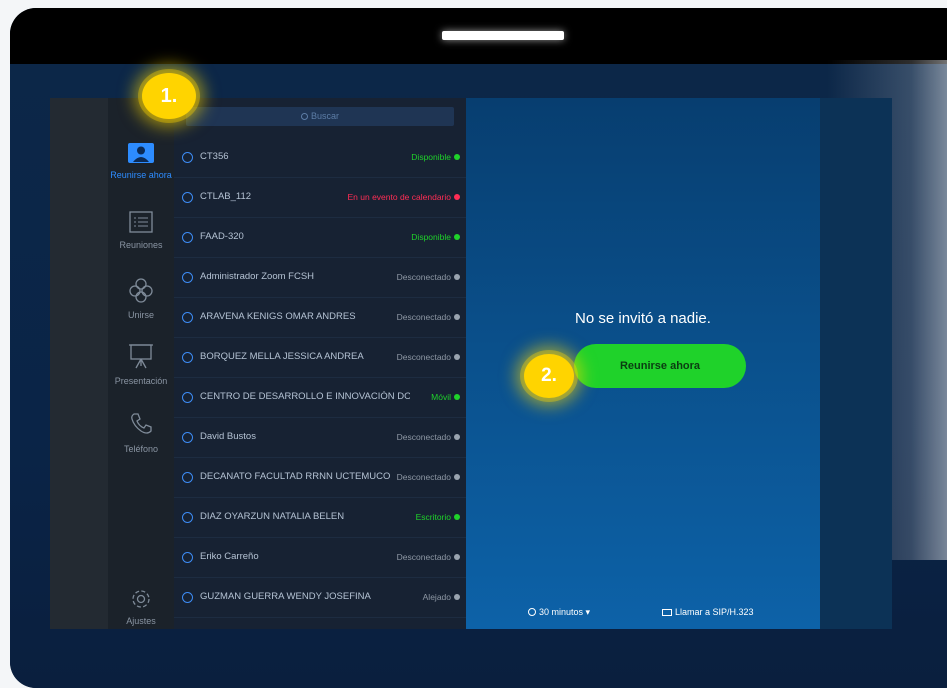 This screenshot has height=688, width=947. Describe the element at coordinates (643, 617) in the screenshot. I see `meeting-footer: 30 minutos ▾ Llamar a SIP/H.323` at that location.